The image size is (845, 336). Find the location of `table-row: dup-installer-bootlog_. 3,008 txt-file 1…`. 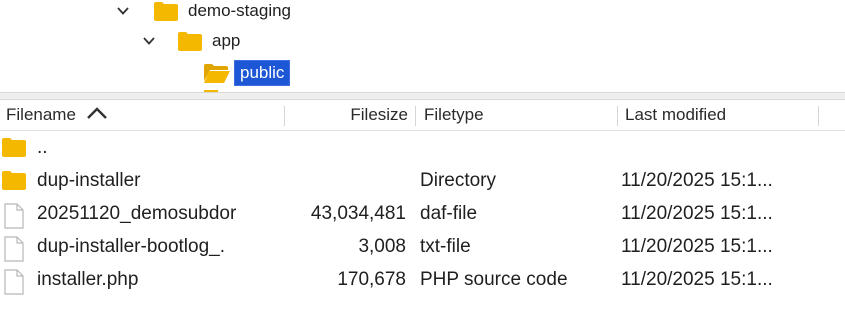

table-row: dup-installer-bootlog_. 3,008 txt-file 1… is located at coordinates (422, 246).